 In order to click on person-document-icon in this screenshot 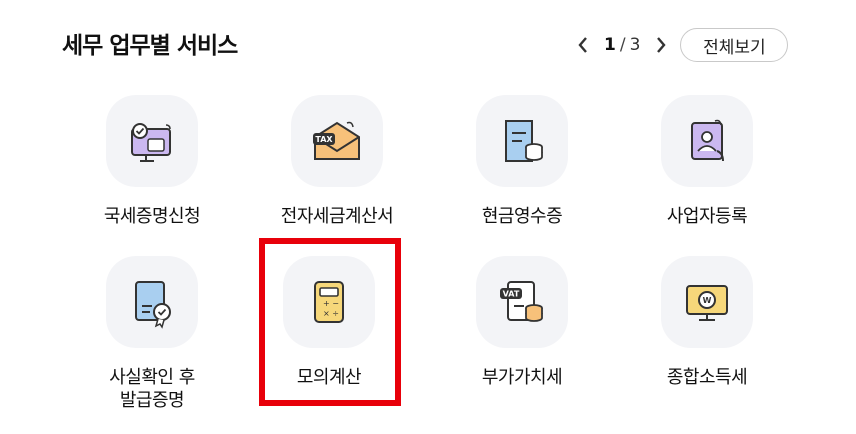, I will do `click(707, 140)`.